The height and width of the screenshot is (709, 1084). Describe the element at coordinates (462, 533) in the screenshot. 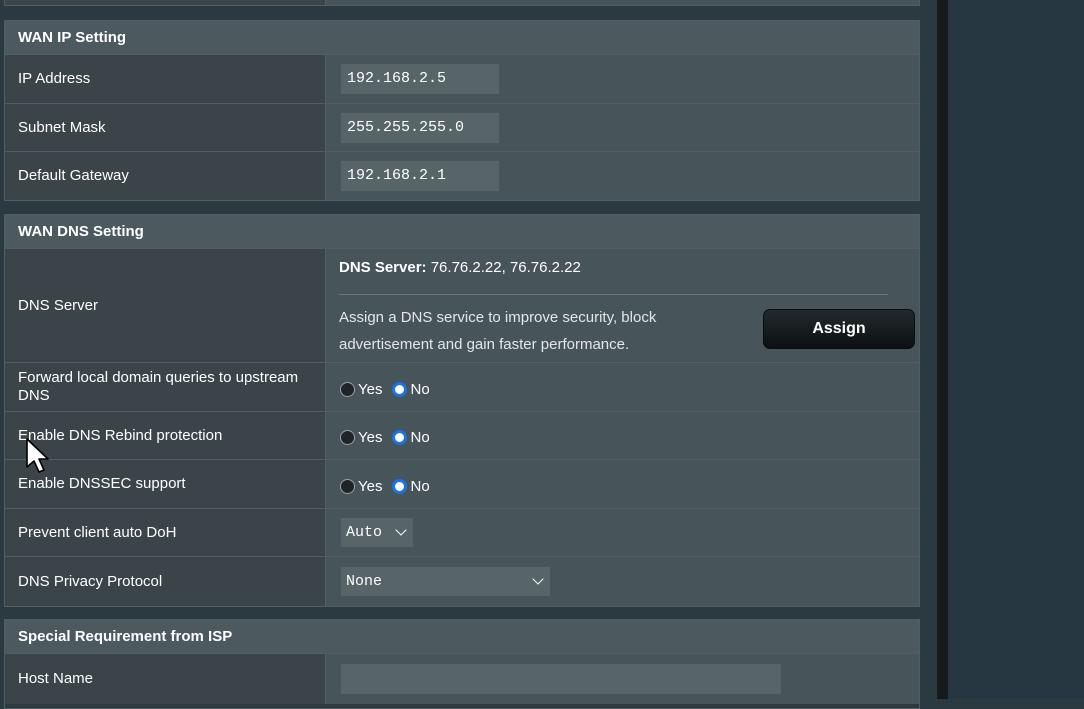

I see `prevent-doh-row: Prevent client auto DoH Auto` at that location.